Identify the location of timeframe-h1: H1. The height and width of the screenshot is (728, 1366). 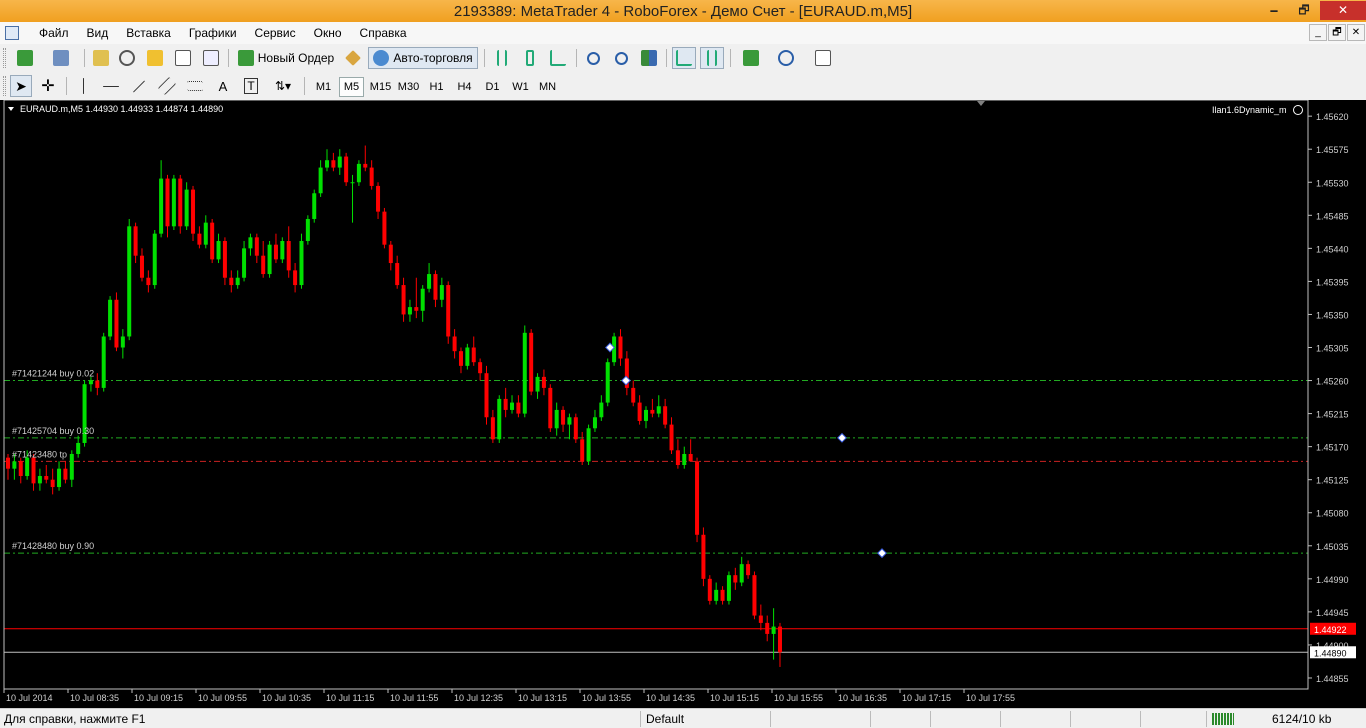
(436, 87).